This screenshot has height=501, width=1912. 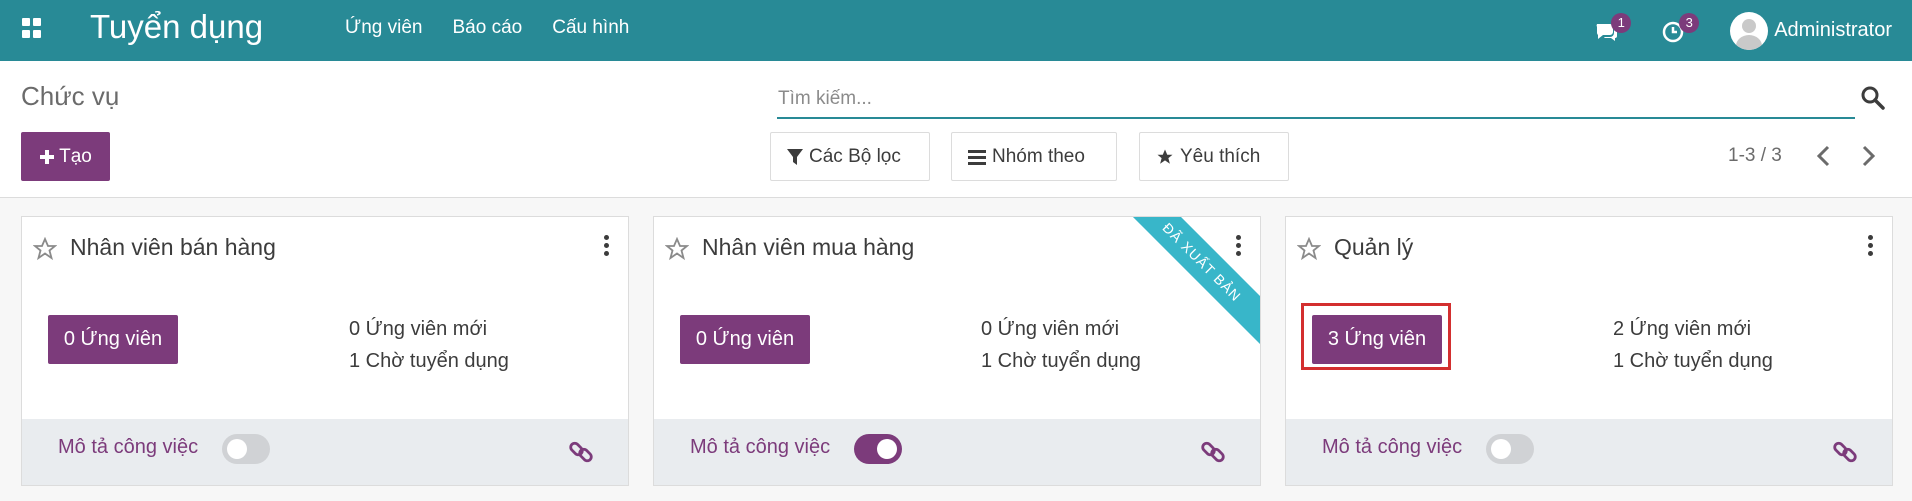 I want to click on chevron-left-icon, so click(x=1824, y=156).